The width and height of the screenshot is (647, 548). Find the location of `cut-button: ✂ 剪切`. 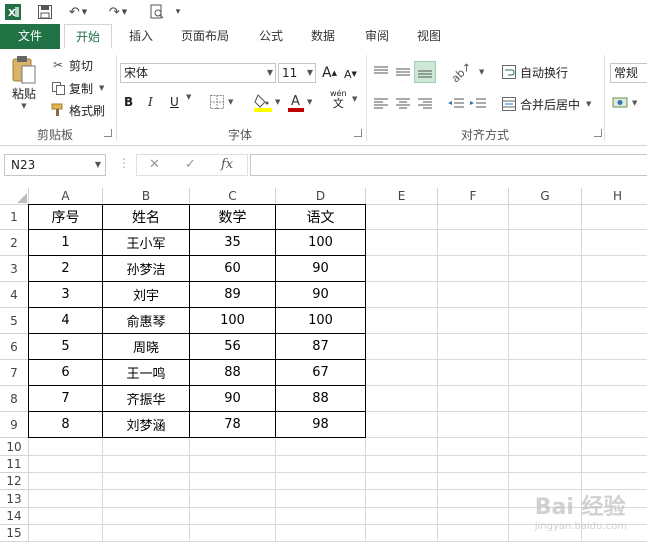

cut-button: ✂ 剪切 is located at coordinates (71, 65).